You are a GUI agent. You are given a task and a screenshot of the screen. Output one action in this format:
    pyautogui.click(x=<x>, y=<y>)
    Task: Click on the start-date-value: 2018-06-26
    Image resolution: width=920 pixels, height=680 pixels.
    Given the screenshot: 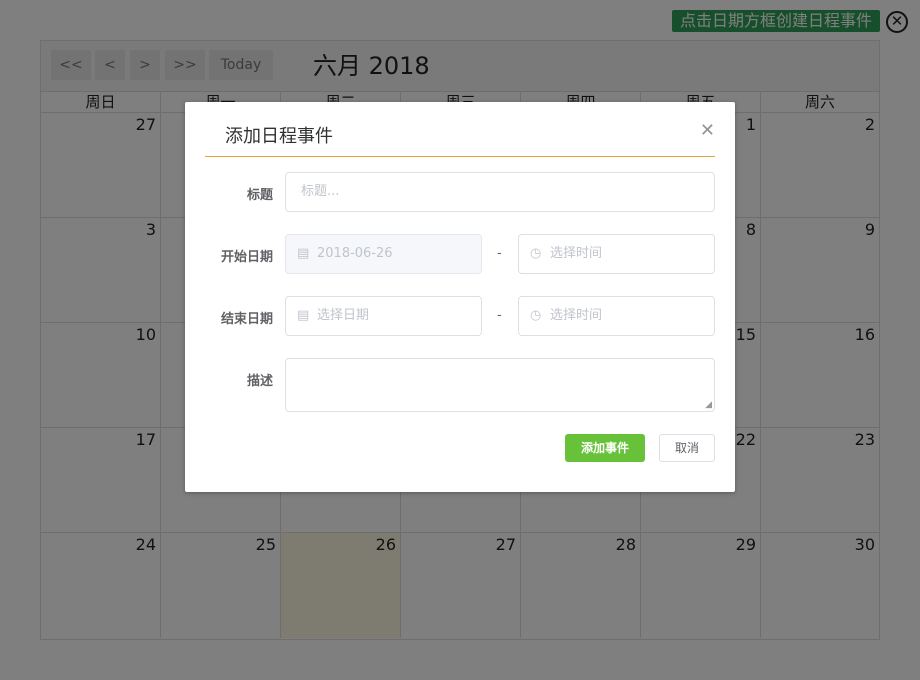 What is the action you would take?
    pyautogui.click(x=355, y=253)
    